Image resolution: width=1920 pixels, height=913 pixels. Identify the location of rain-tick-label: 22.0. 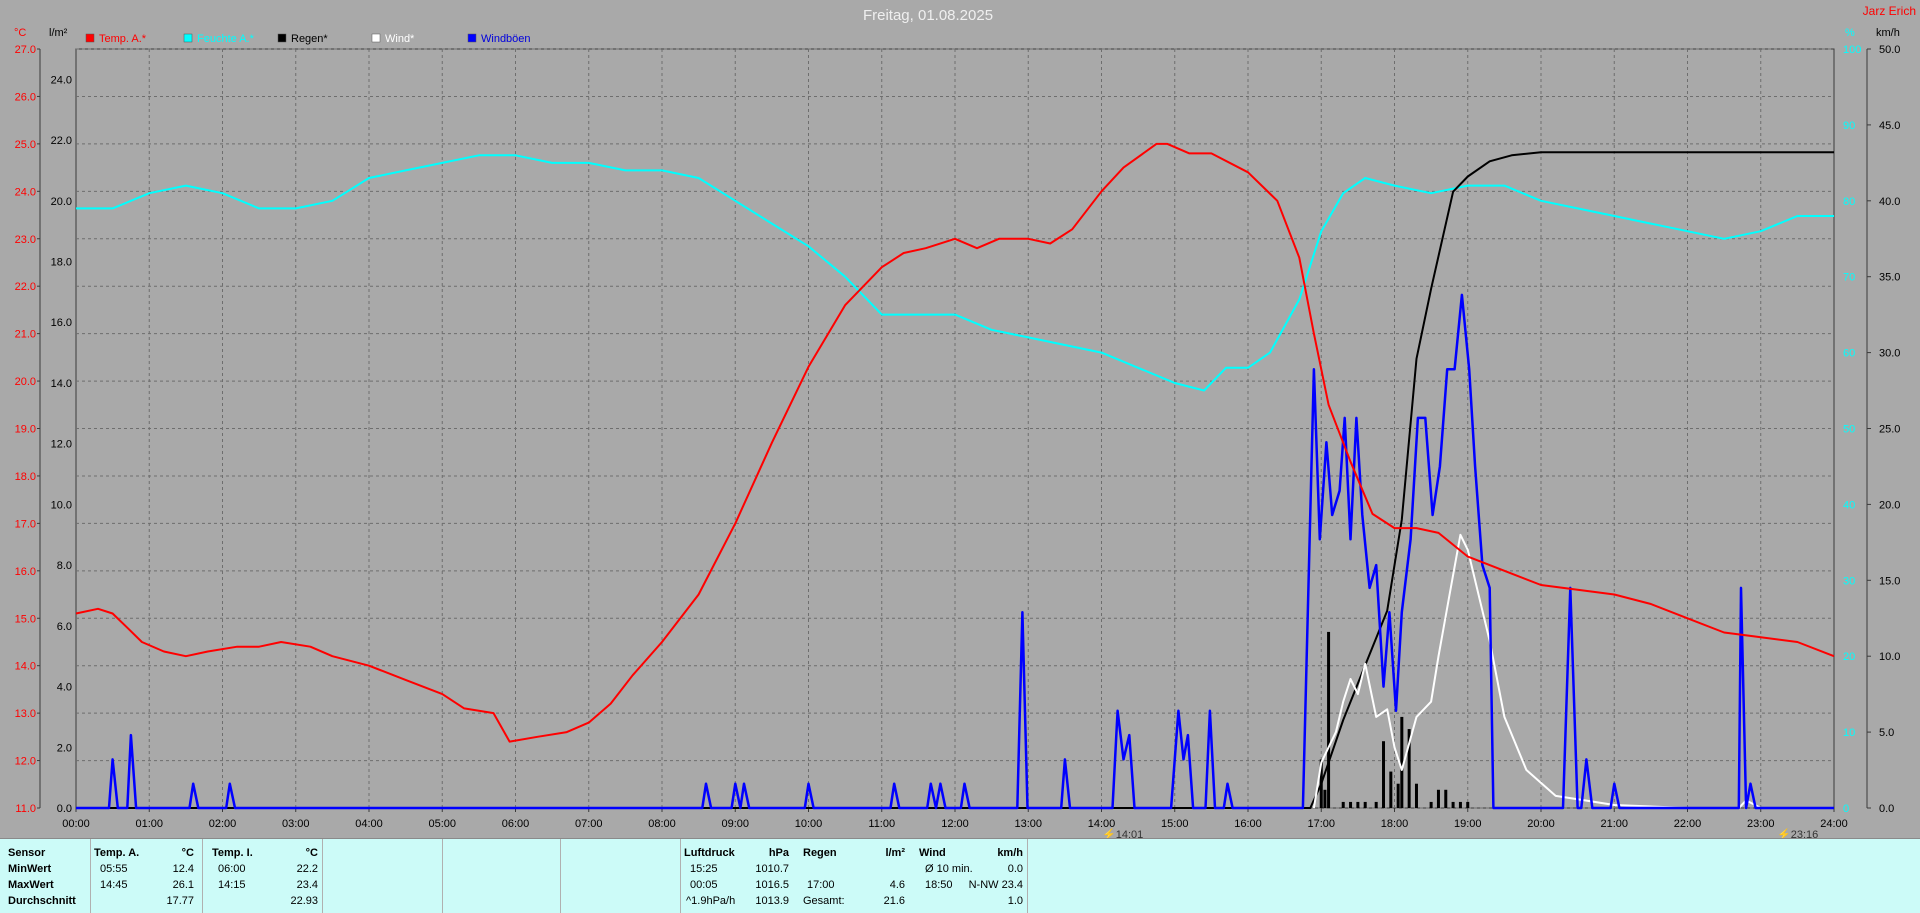
(61, 141).